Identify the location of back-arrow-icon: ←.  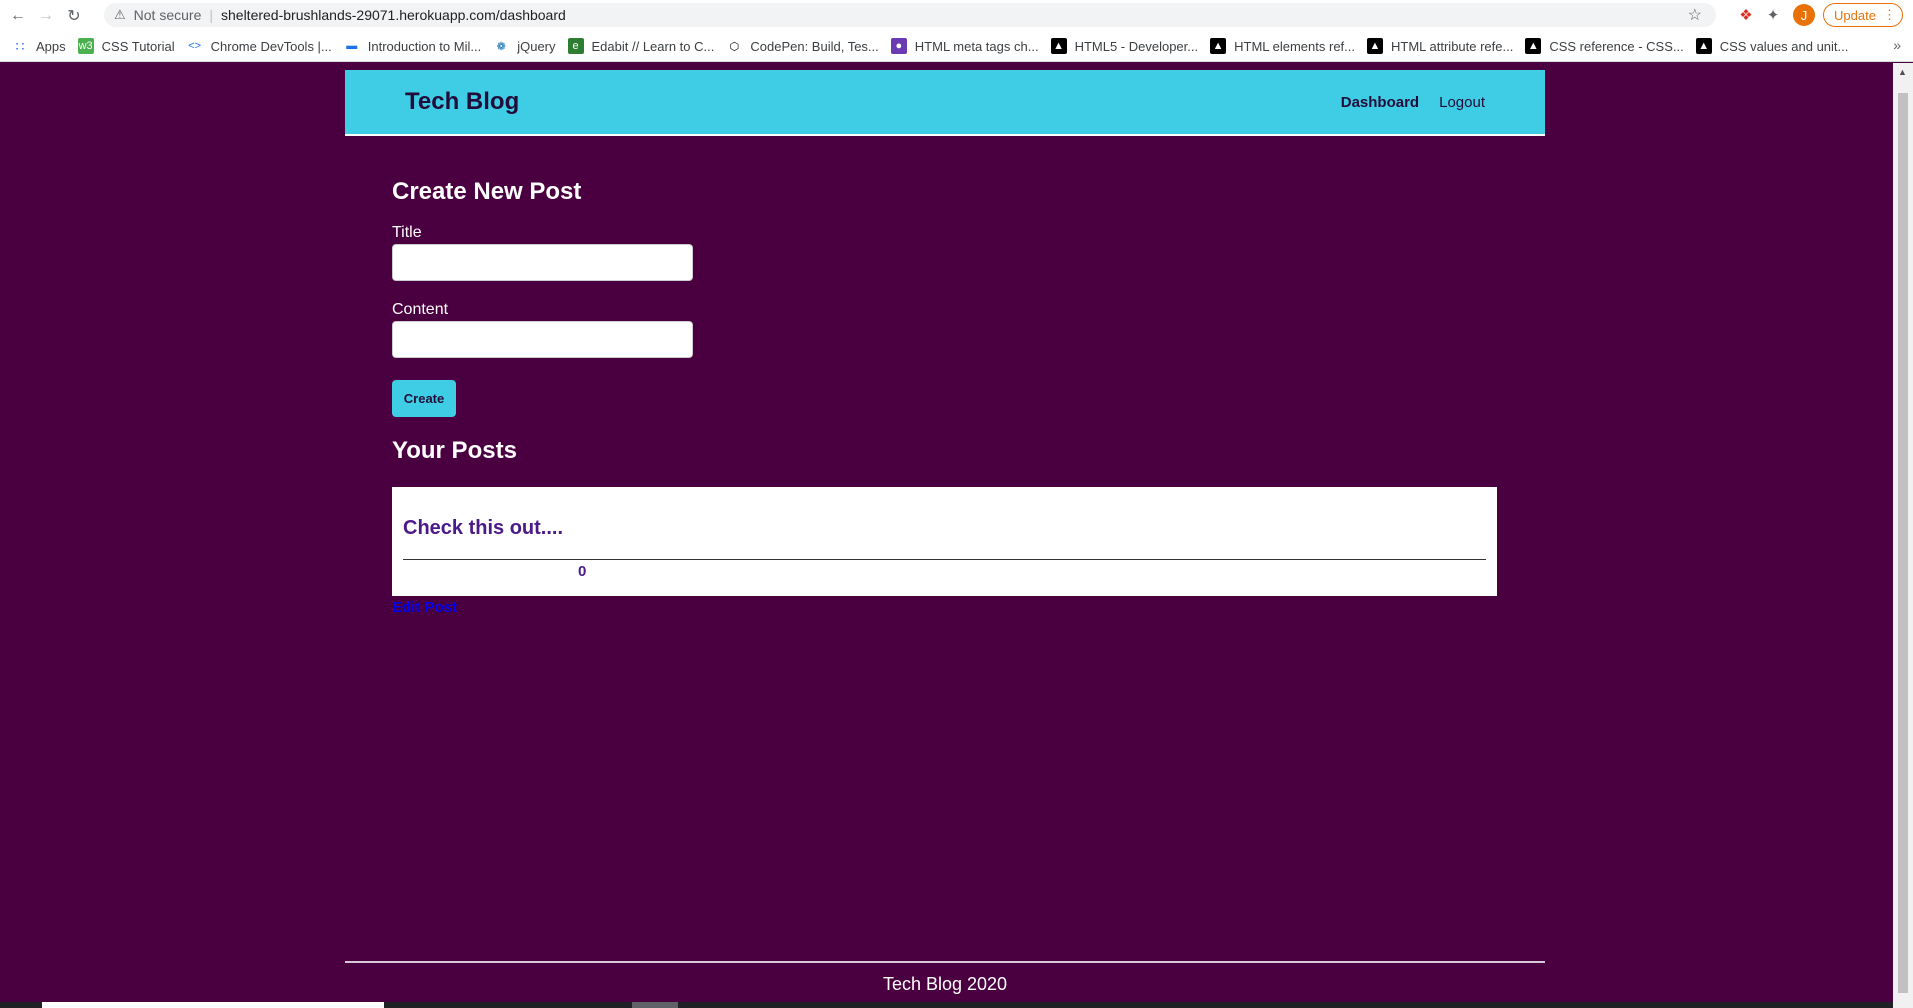
(18, 16).